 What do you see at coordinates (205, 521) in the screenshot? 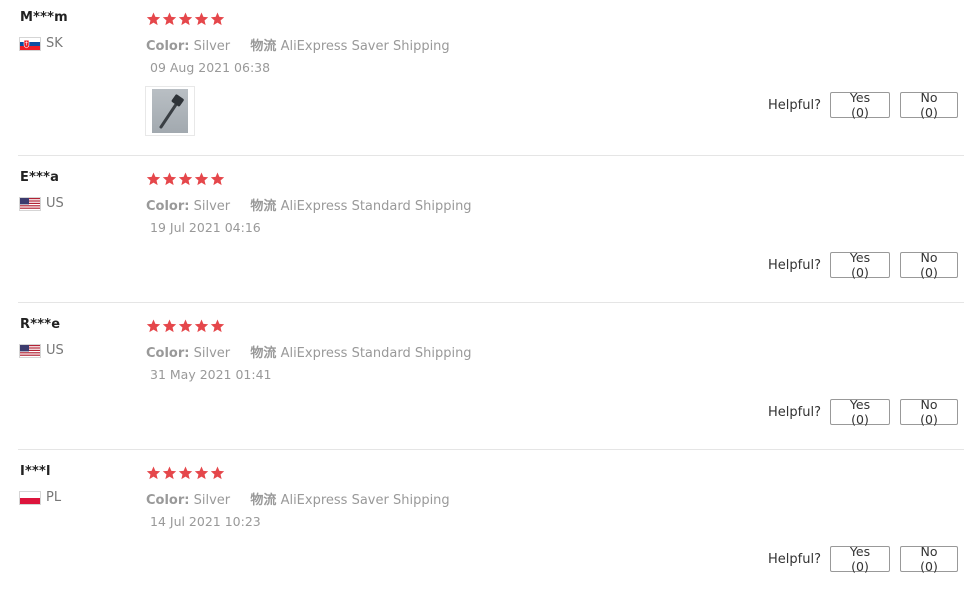
I see `review-date: 14 Jul 2021 10:23` at bounding box center [205, 521].